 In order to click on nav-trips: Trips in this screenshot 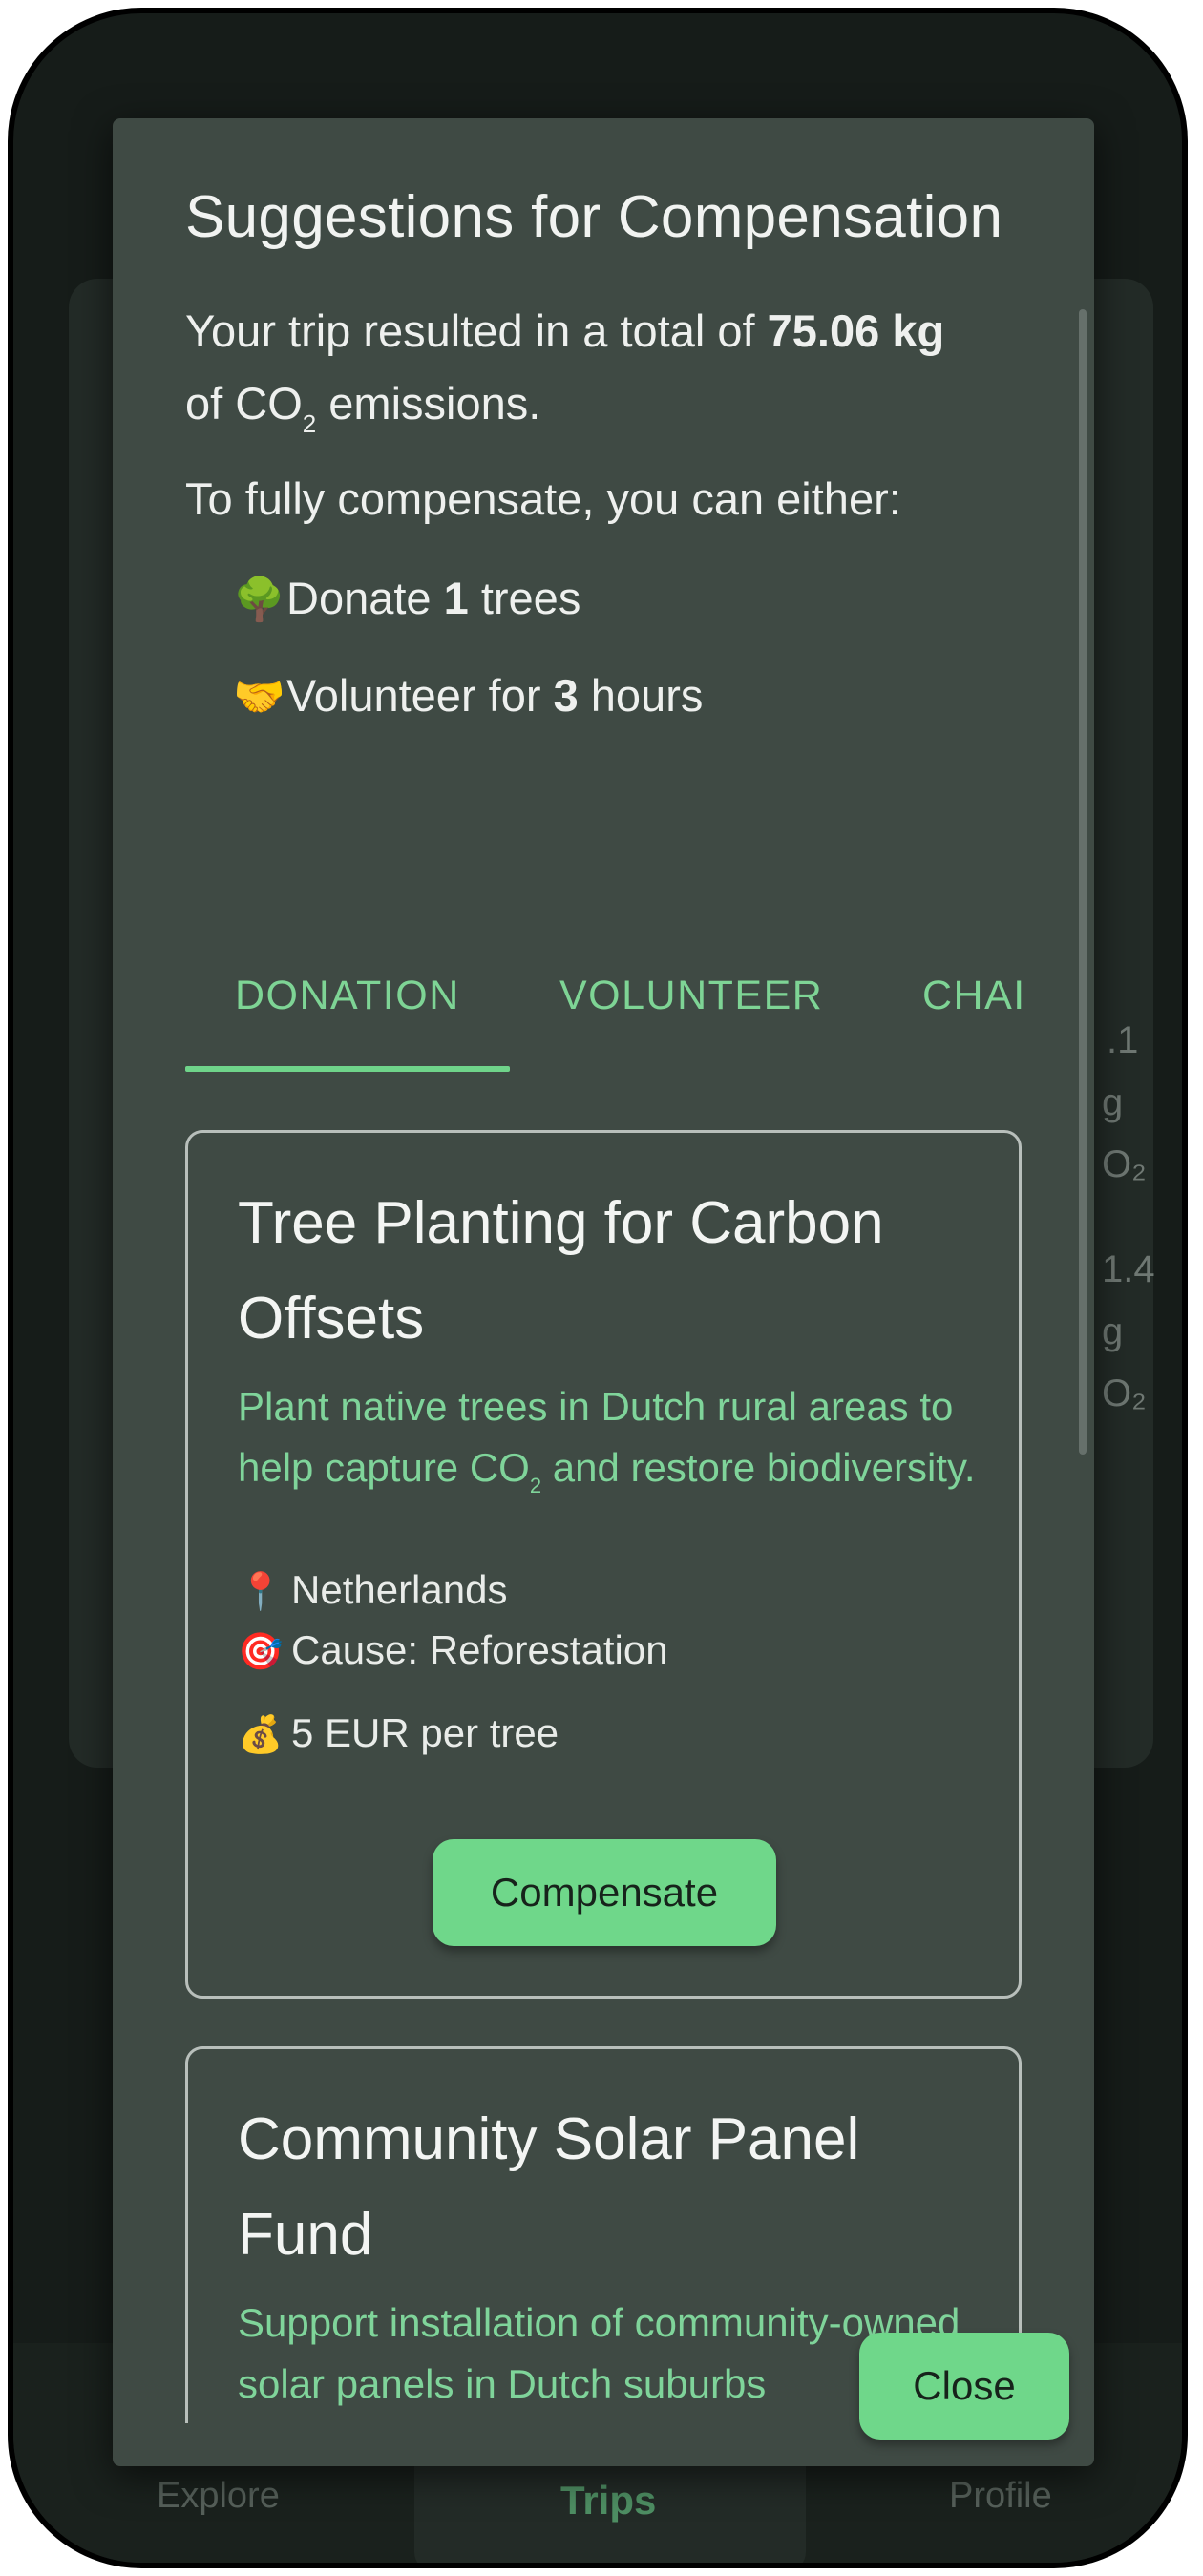, I will do `click(608, 2501)`.